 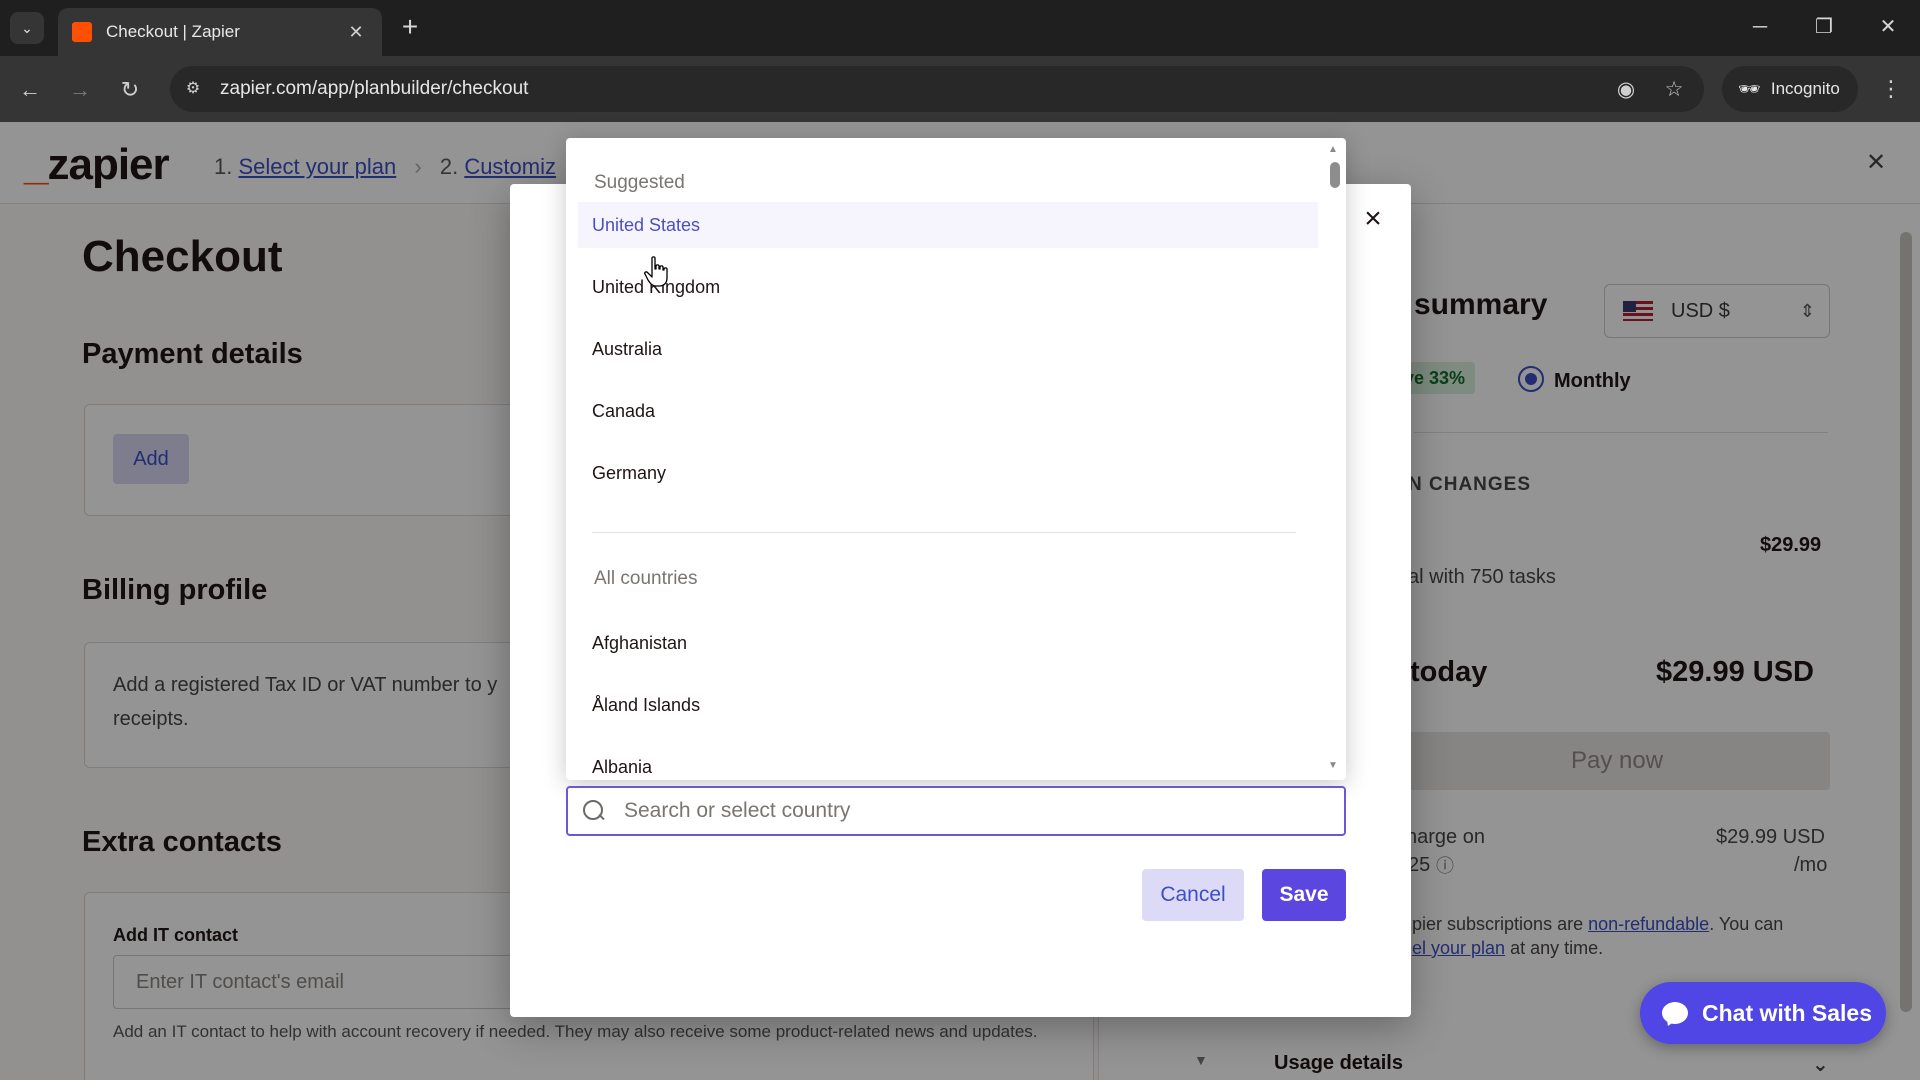 What do you see at coordinates (984, 811) in the screenshot?
I see `country-search-input` at bounding box center [984, 811].